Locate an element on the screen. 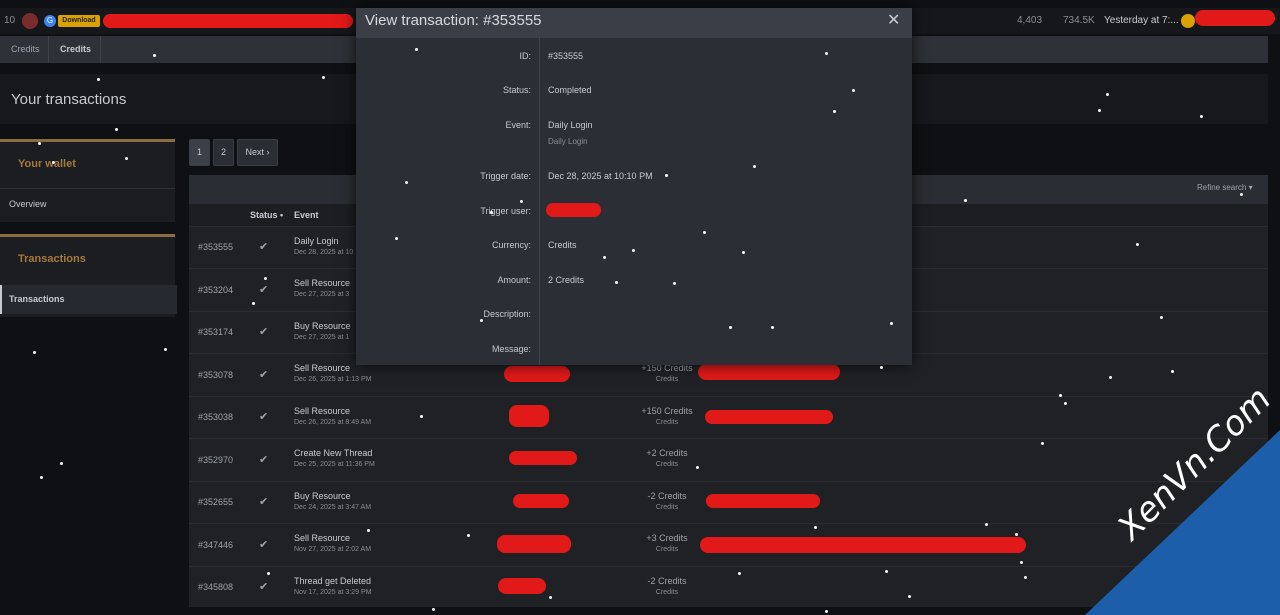 The width and height of the screenshot is (1280, 615). event-date: Nov 17, 2025 at 3:29 PM is located at coordinates (333, 592).